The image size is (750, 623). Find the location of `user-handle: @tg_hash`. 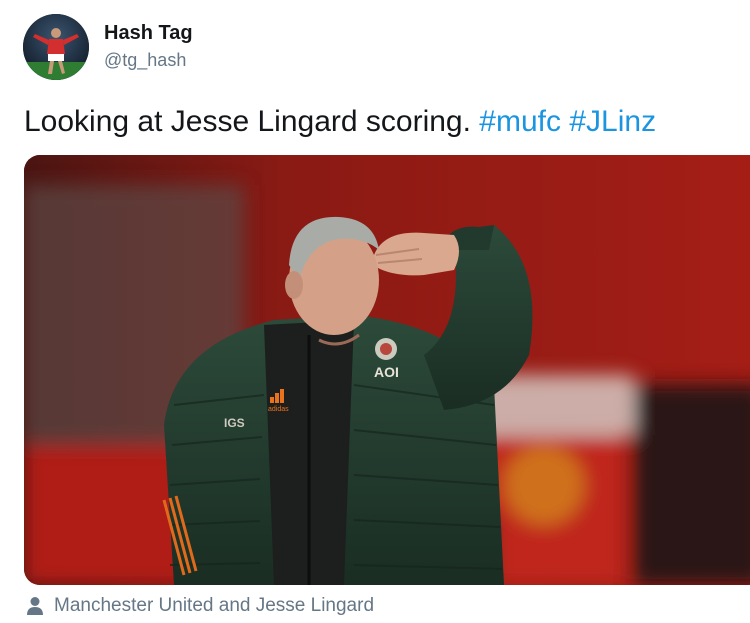

user-handle: @tg_hash is located at coordinates (145, 60).